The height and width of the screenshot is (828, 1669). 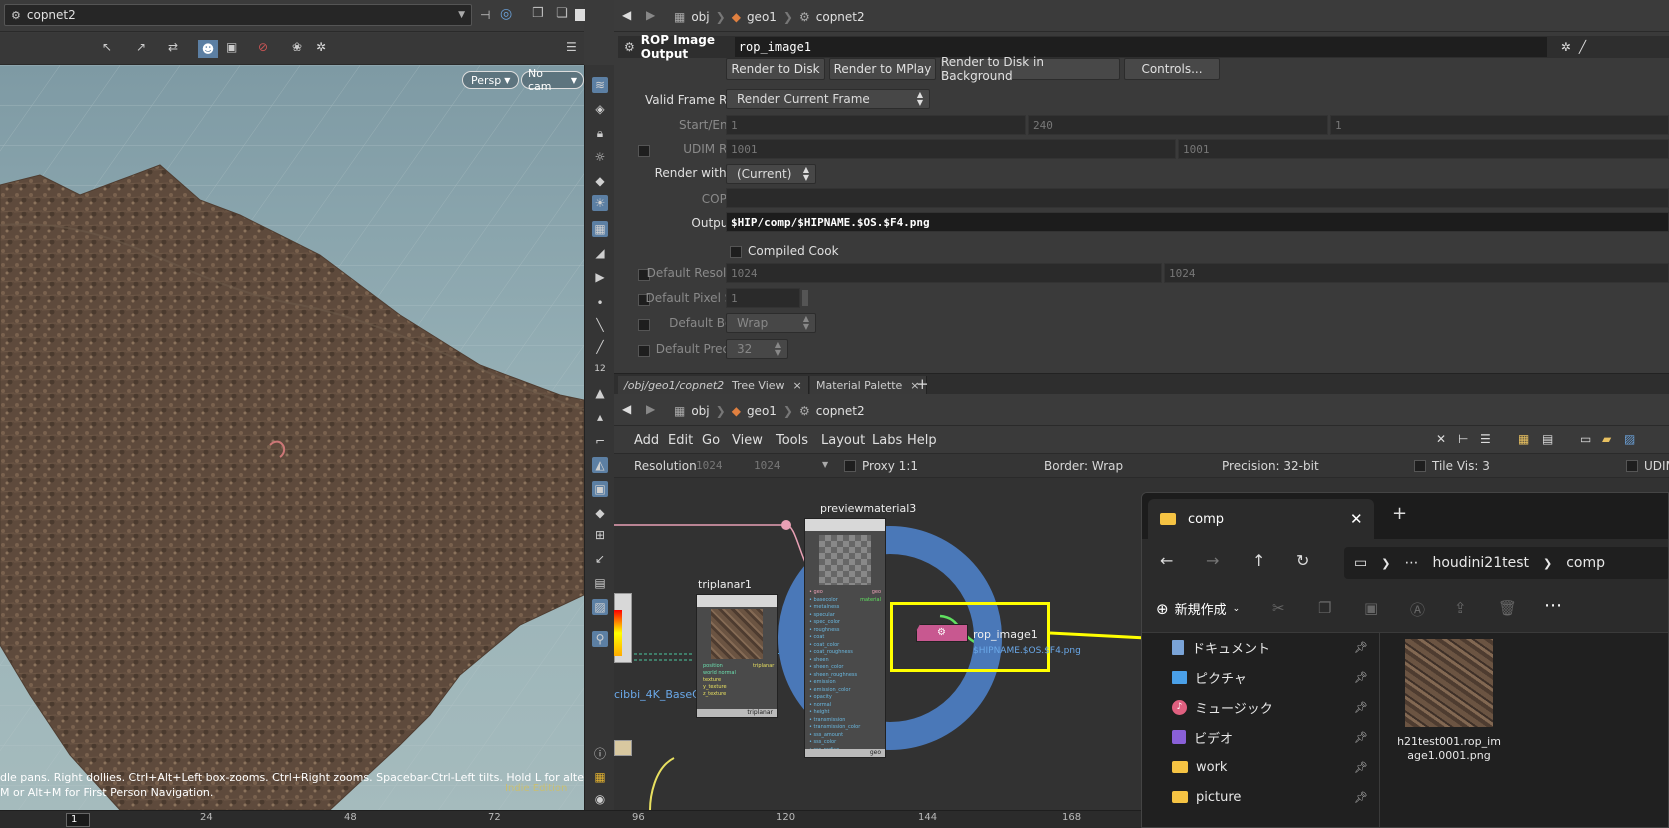 What do you see at coordinates (600, 441) in the screenshot?
I see `uv-icon: ⌐` at bounding box center [600, 441].